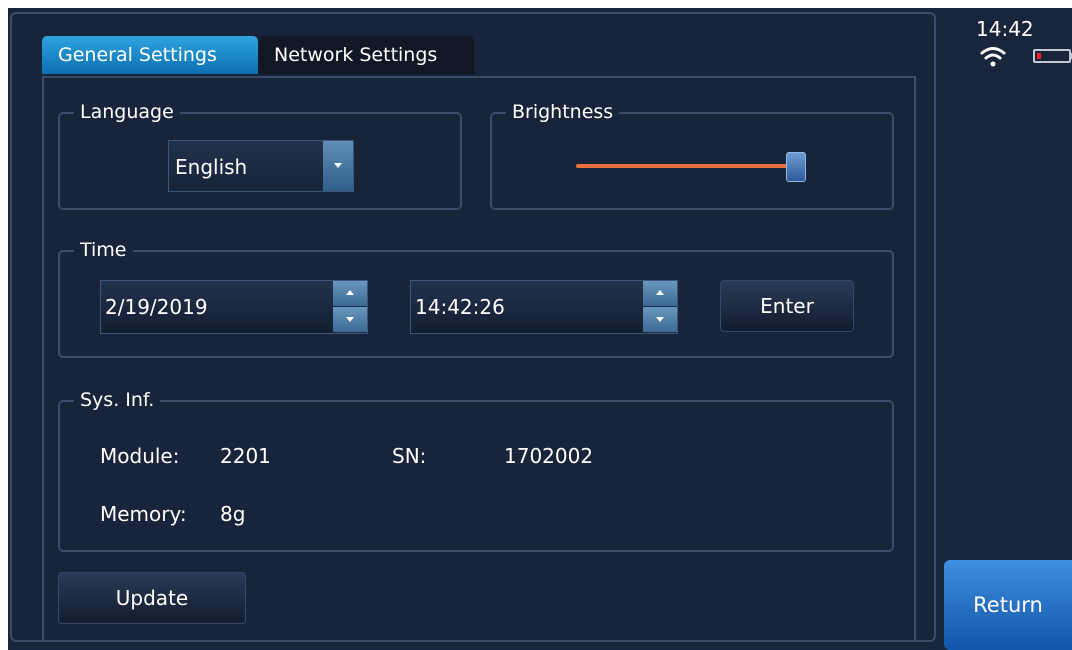 The image size is (1072, 650). I want to click on return-button: Return, so click(1008, 605).